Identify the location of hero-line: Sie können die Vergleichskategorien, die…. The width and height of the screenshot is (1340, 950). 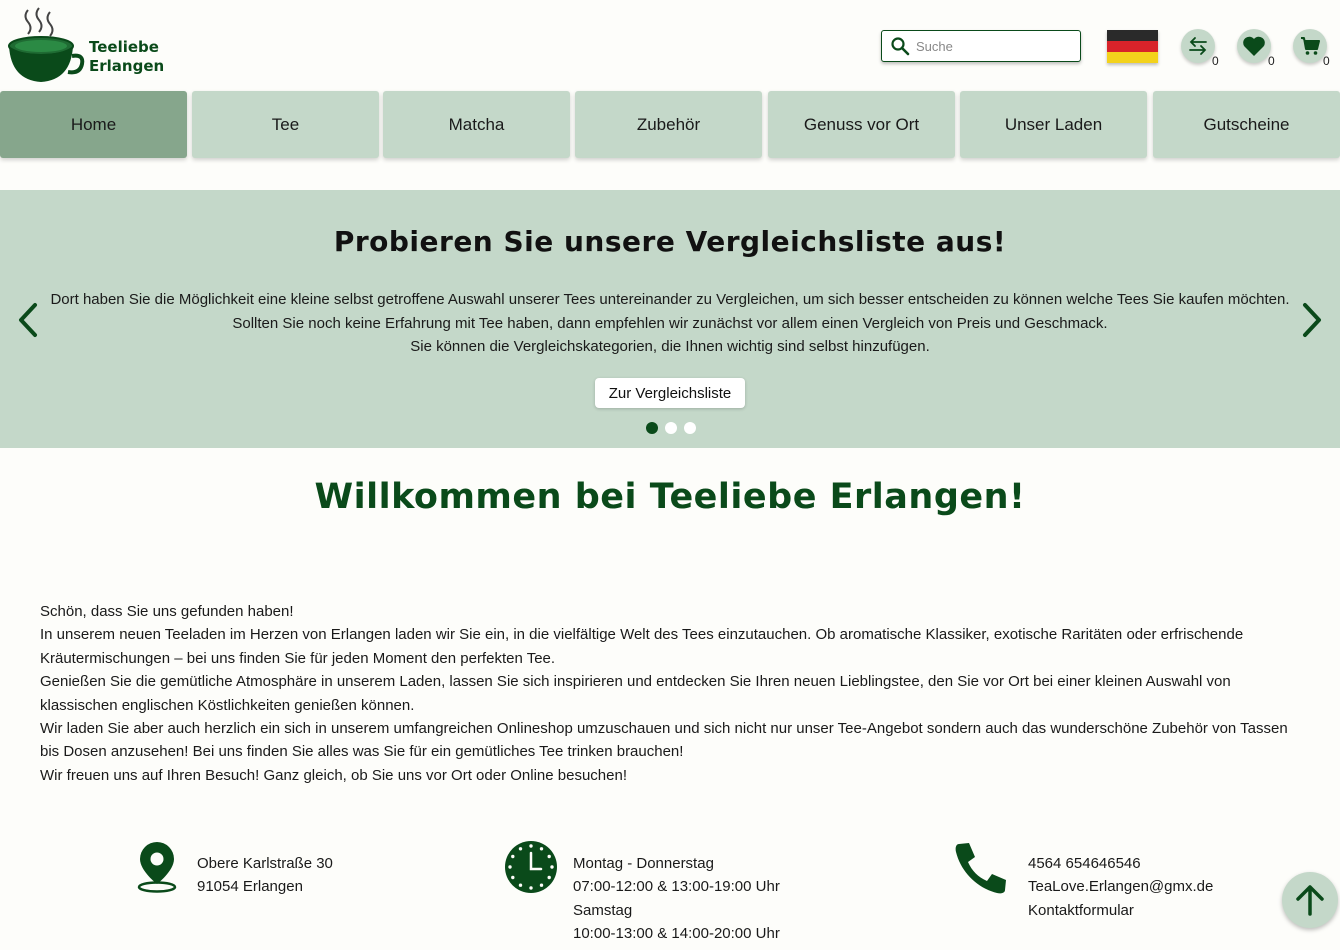
(670, 346).